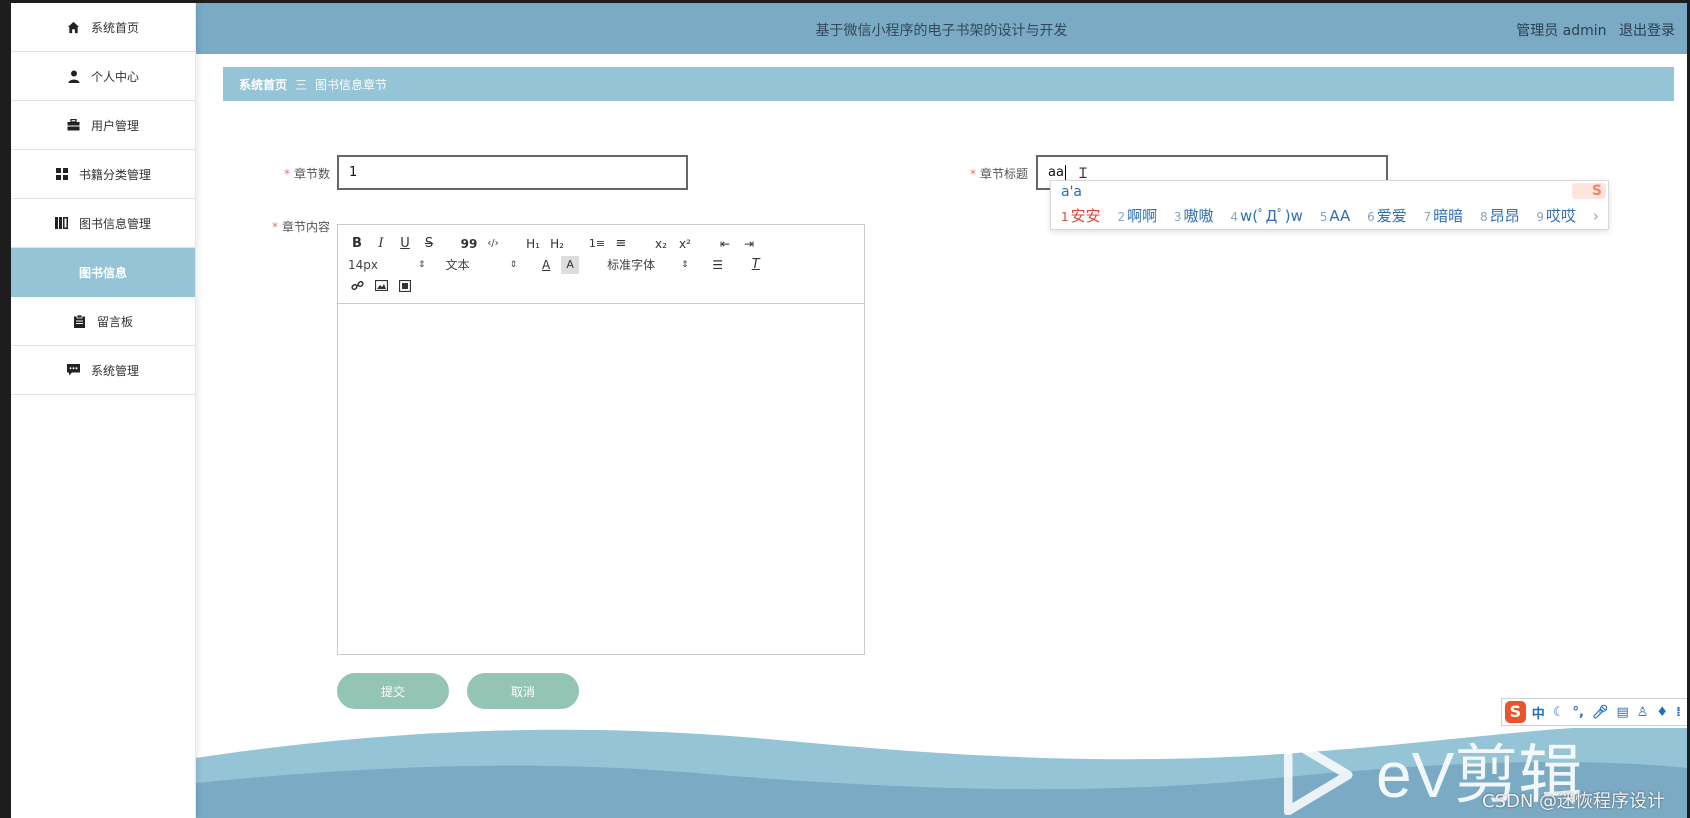  I want to click on ime-next-page-icon: ›, so click(1596, 216).